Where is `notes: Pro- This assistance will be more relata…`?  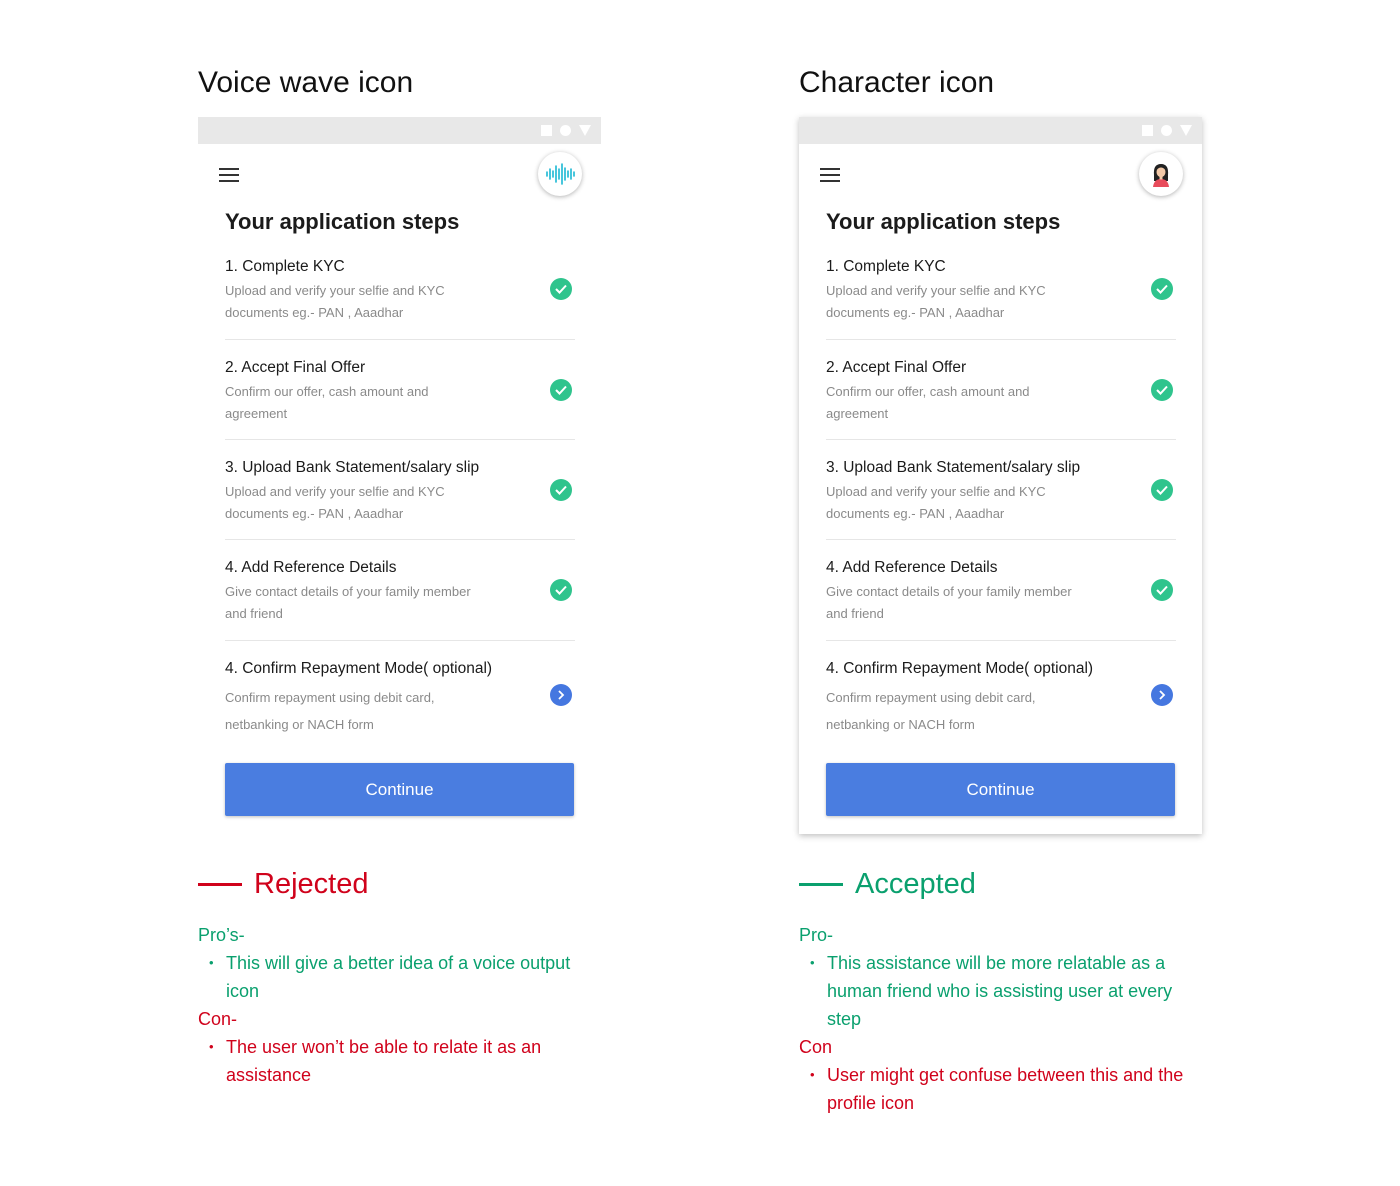 notes: Pro- This assistance will be more relata… is located at coordinates (1001, 1019).